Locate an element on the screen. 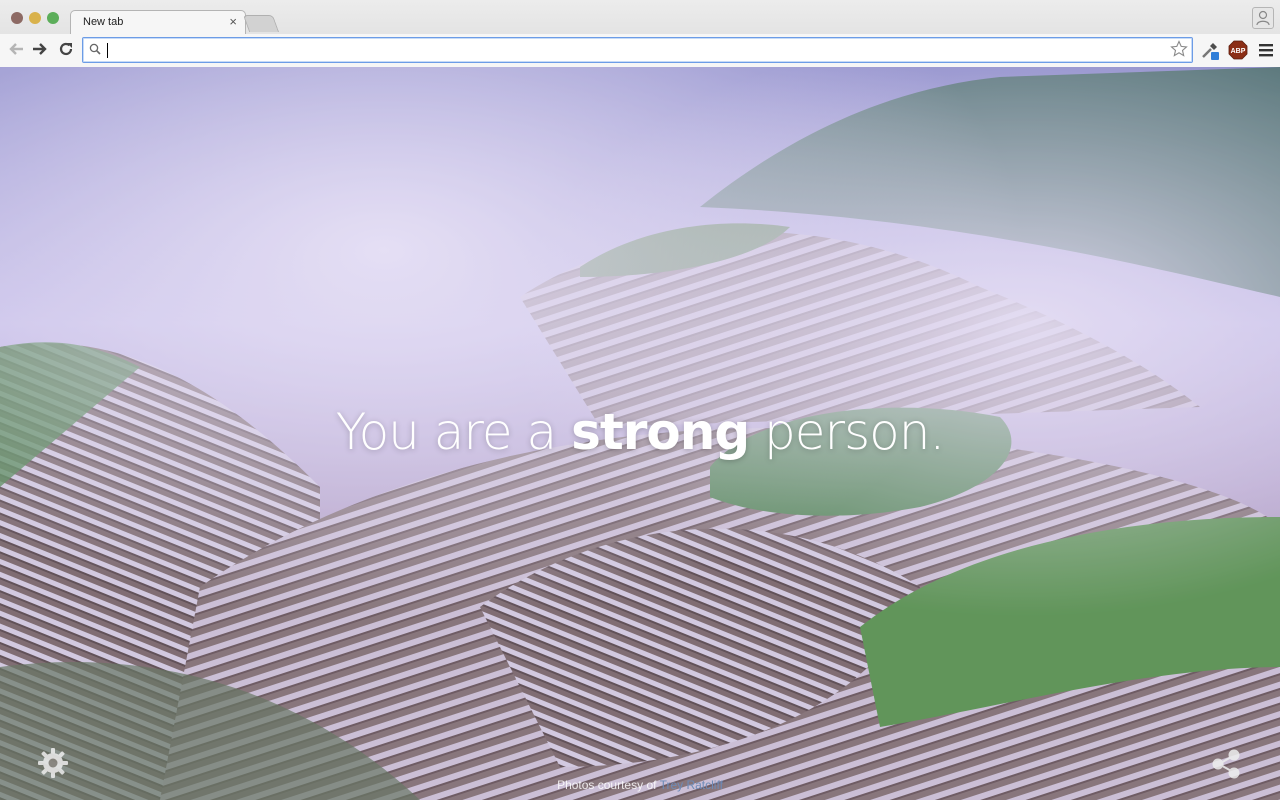 The height and width of the screenshot is (800, 1280). address-input is located at coordinates (635, 50).